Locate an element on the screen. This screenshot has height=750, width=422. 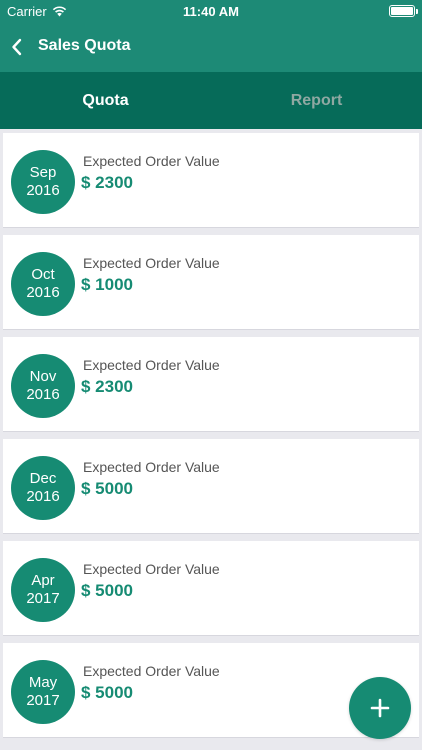
tab-quota: Quota is located at coordinates (105, 100).